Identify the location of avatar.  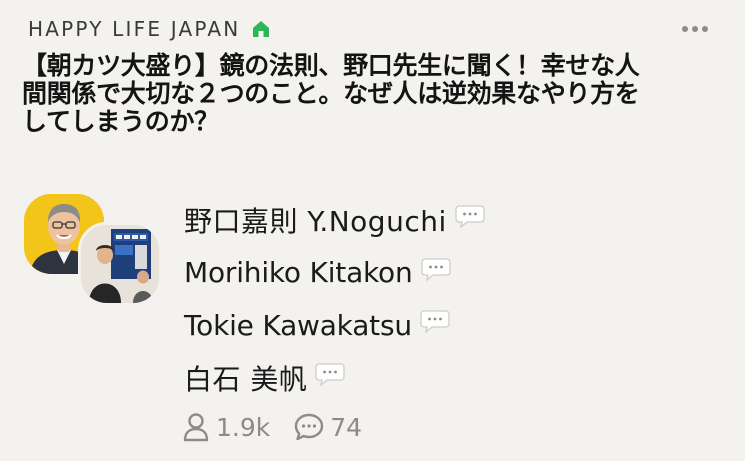
(120, 264).